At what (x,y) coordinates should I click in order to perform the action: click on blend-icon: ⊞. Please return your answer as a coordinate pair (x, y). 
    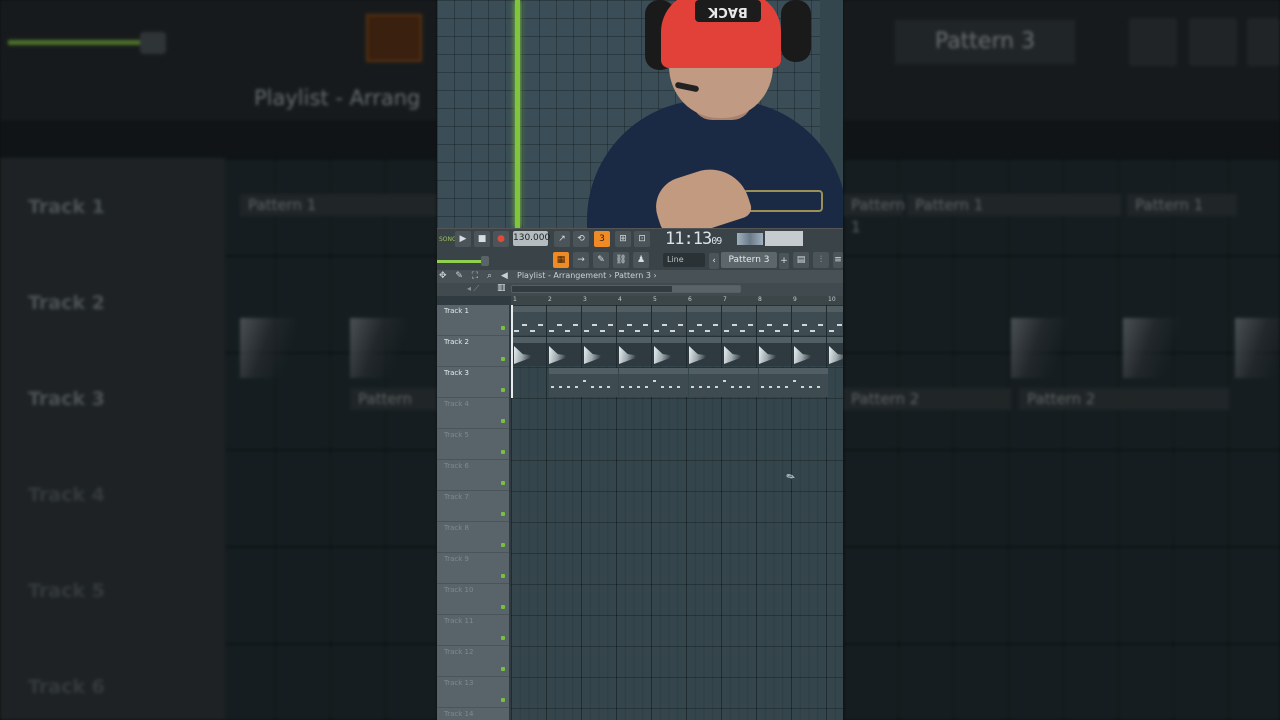
    Looking at the image, I should click on (623, 239).